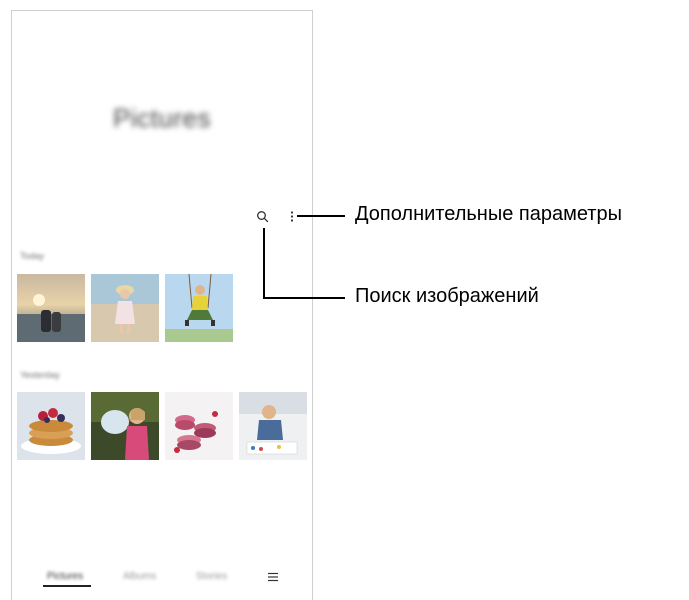  Describe the element at coordinates (162, 582) in the screenshot. I see `bottom-navigation: Pictures Albums Stories` at that location.